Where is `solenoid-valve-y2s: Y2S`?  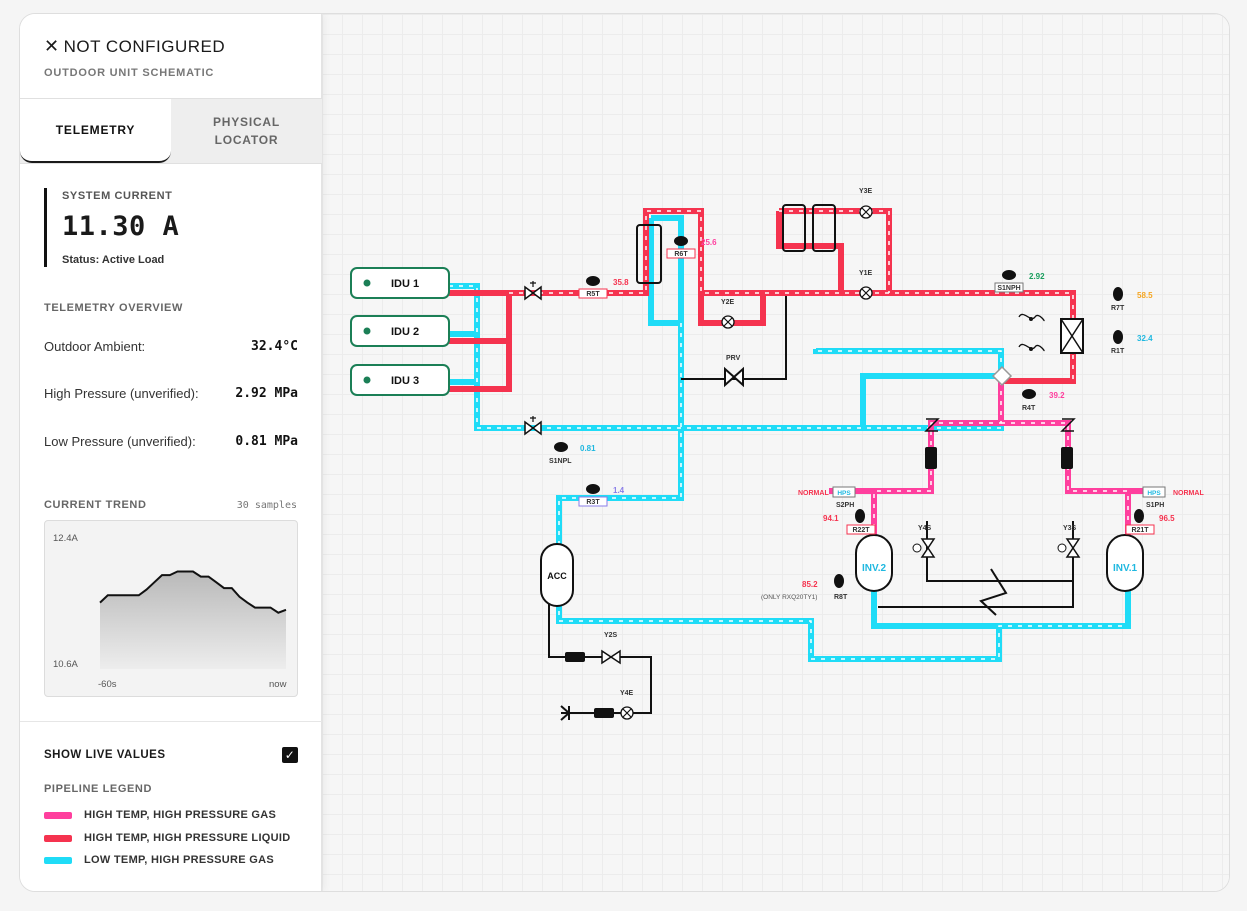
solenoid-valve-y2s: Y2S is located at coordinates (611, 648).